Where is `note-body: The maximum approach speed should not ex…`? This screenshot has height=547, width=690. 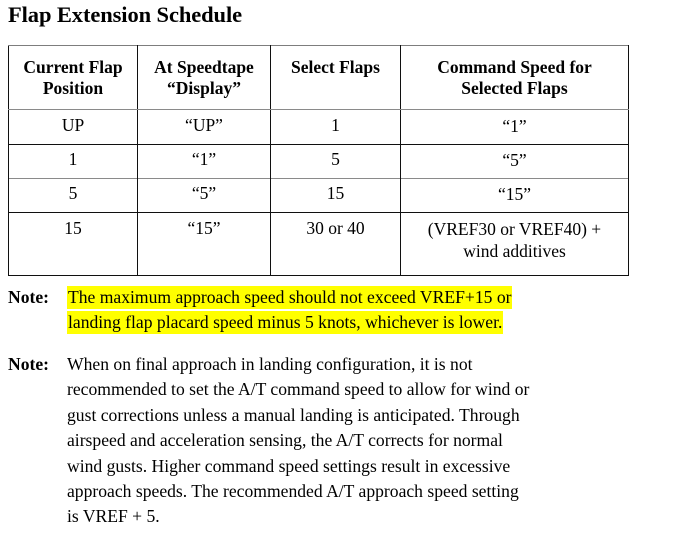 note-body: The maximum approach speed should not ex… is located at coordinates (374, 310).